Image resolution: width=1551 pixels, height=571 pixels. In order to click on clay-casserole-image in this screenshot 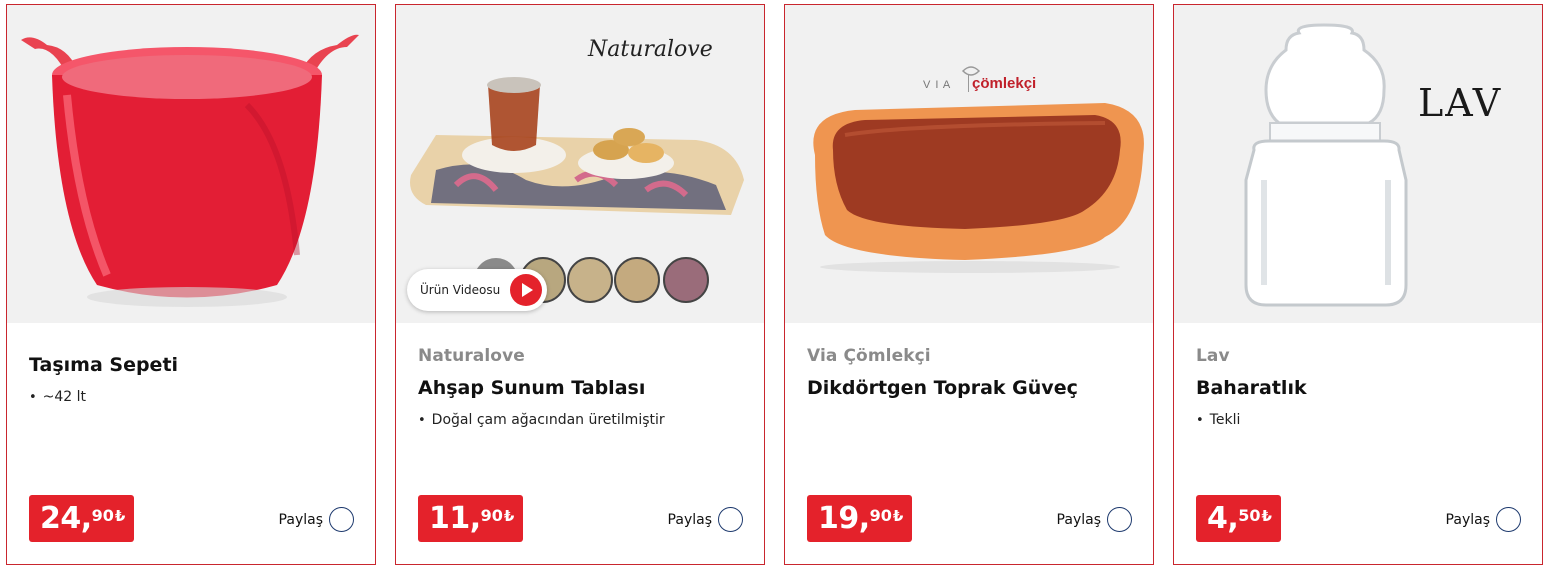, I will do `click(978, 169)`.